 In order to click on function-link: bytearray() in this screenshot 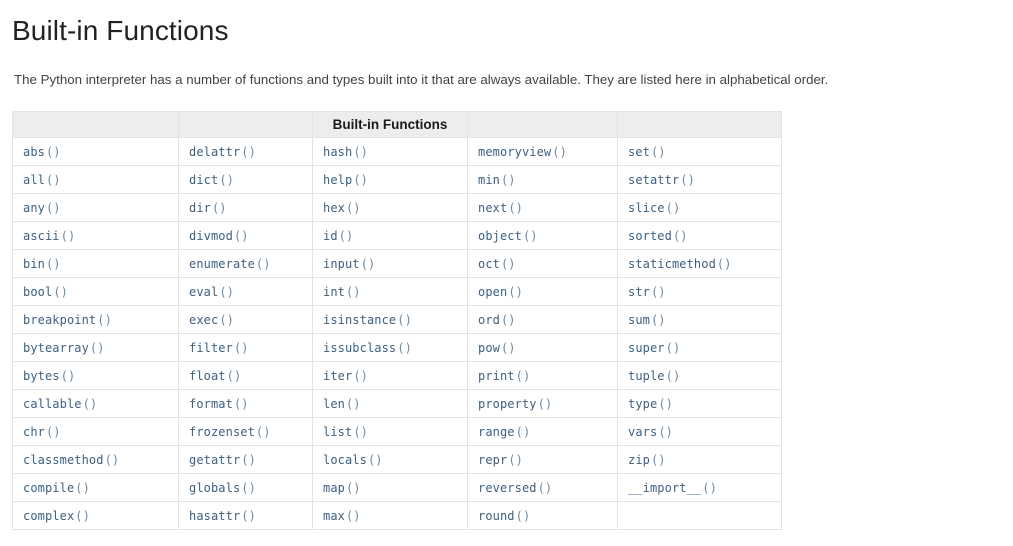, I will do `click(64, 348)`.